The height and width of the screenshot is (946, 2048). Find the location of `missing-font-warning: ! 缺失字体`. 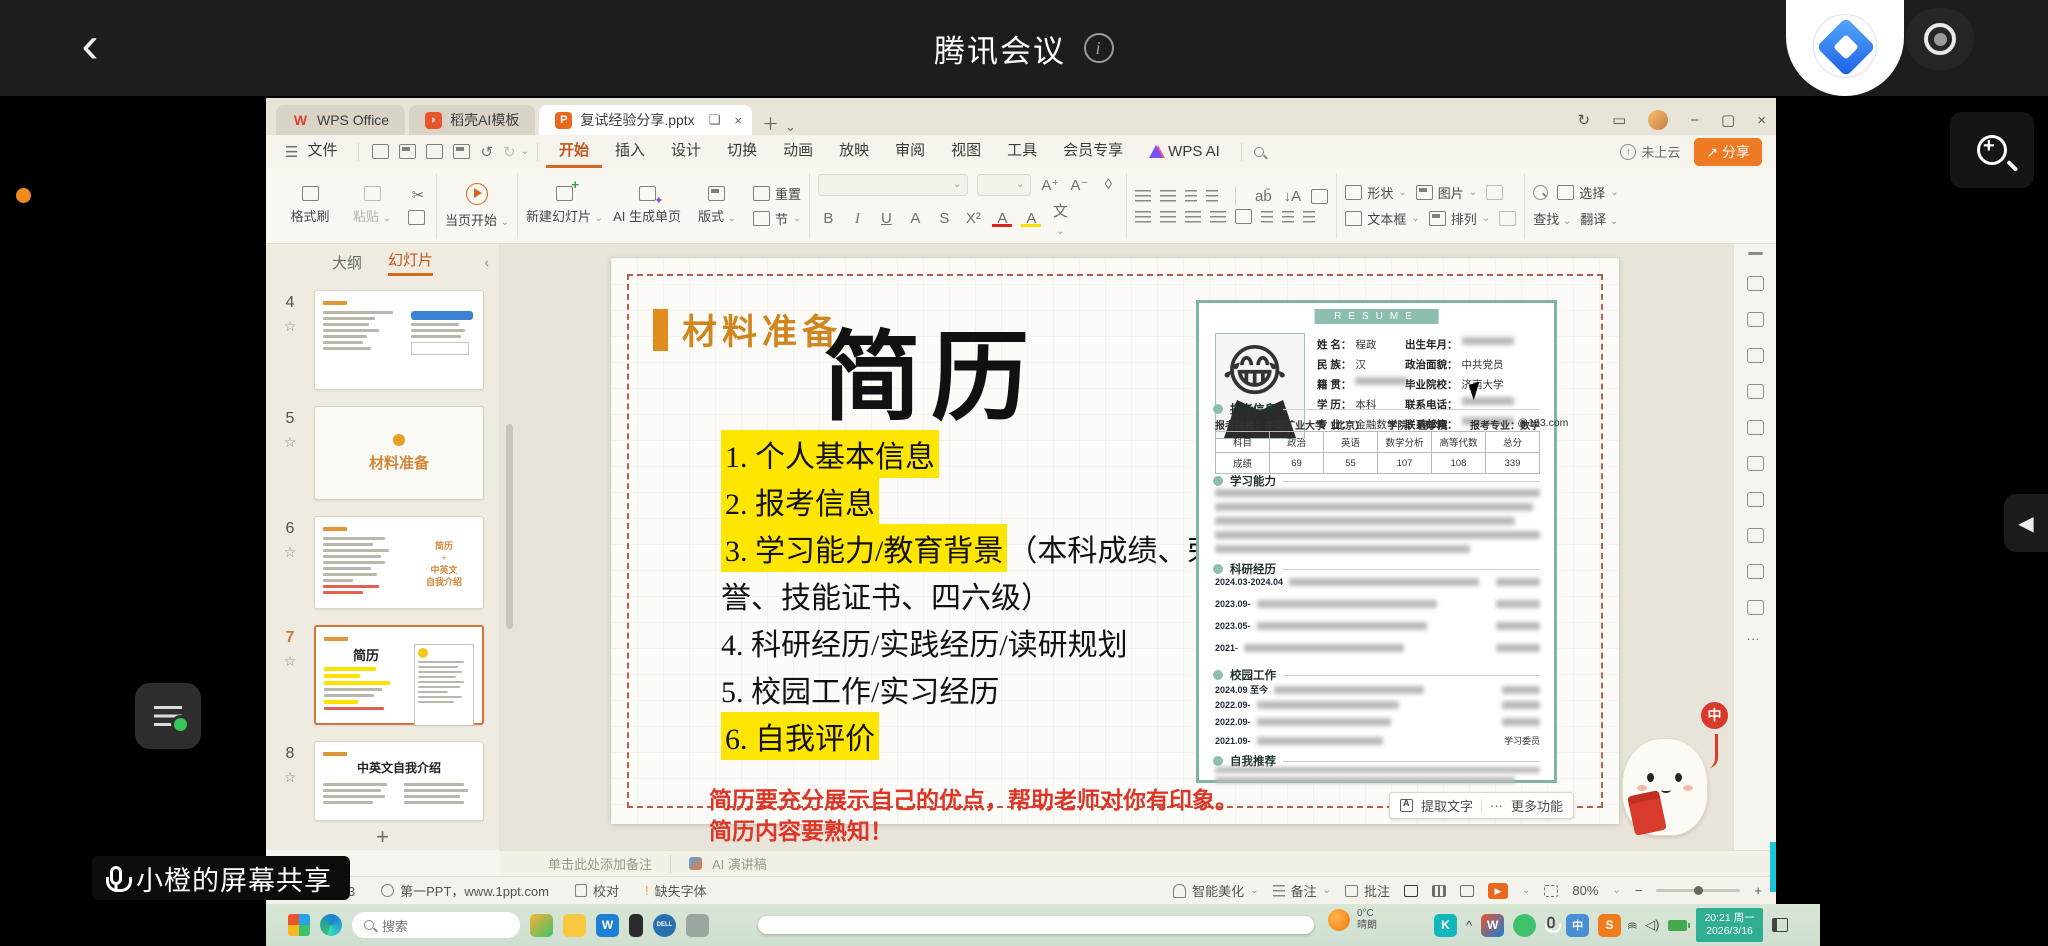

missing-font-warning: ! 缺失字体 is located at coordinates (676, 890).